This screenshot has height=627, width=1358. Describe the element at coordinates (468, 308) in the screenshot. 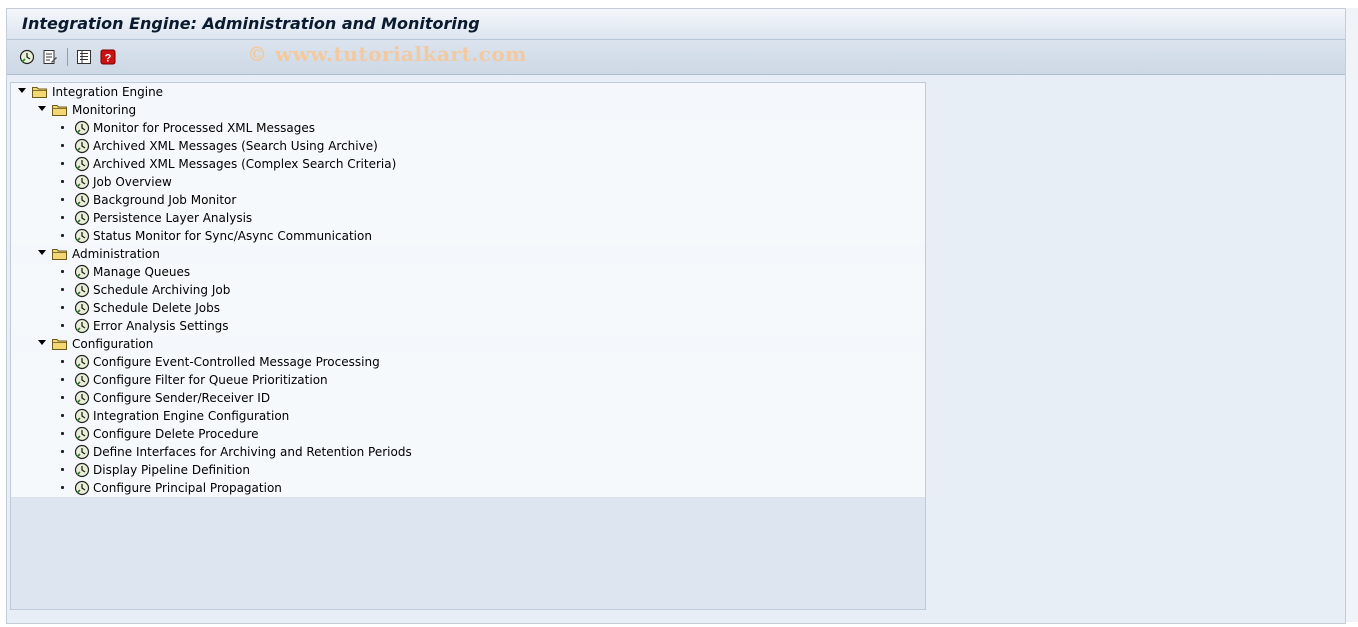

I see `tree-item: Schedule Delete Jobs` at that location.